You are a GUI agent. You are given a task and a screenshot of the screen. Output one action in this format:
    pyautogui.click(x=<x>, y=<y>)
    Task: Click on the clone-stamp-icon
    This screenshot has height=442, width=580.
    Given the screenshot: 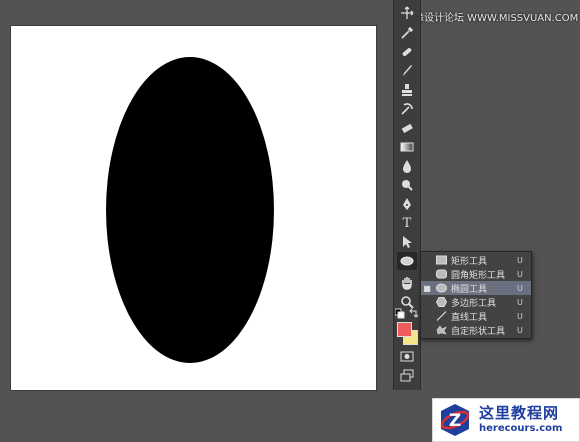 What is the action you would take?
    pyautogui.click(x=407, y=90)
    